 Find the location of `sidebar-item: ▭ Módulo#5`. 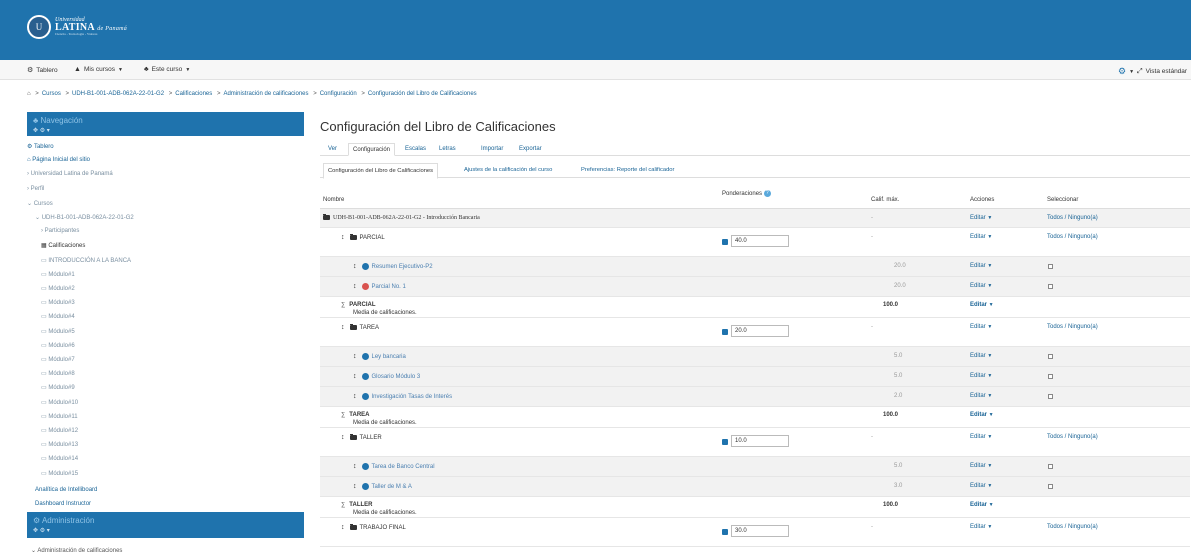

sidebar-item: ▭ Módulo#5 is located at coordinates (58, 331).